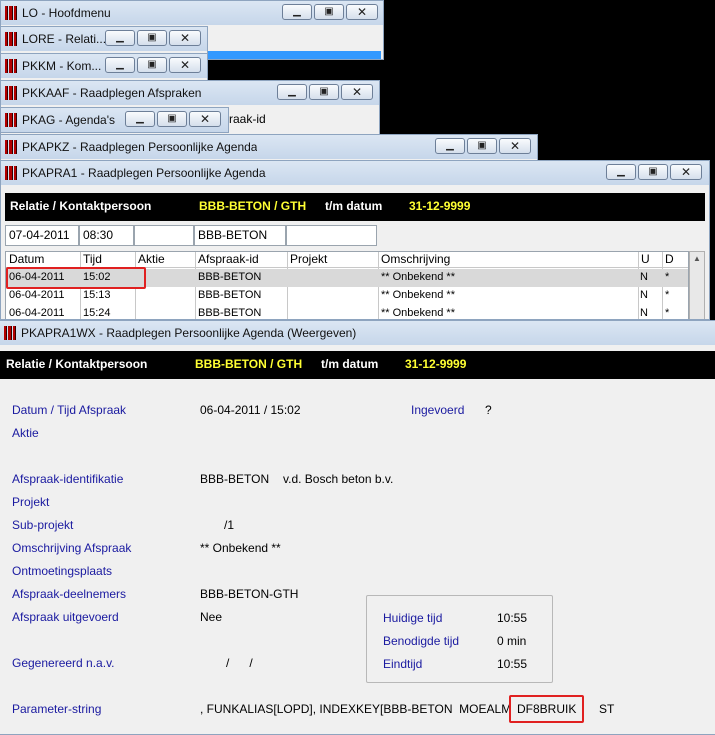  Describe the element at coordinates (227, 259) in the screenshot. I see `col-afspraak-id: Afspraak-id` at that location.